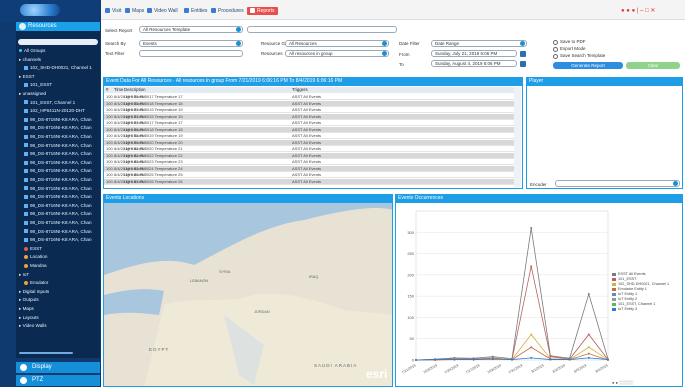 This screenshot has height=387, width=685. What do you see at coordinates (322, 29) in the screenshot?
I see `report-name-input` at bounding box center [322, 29].